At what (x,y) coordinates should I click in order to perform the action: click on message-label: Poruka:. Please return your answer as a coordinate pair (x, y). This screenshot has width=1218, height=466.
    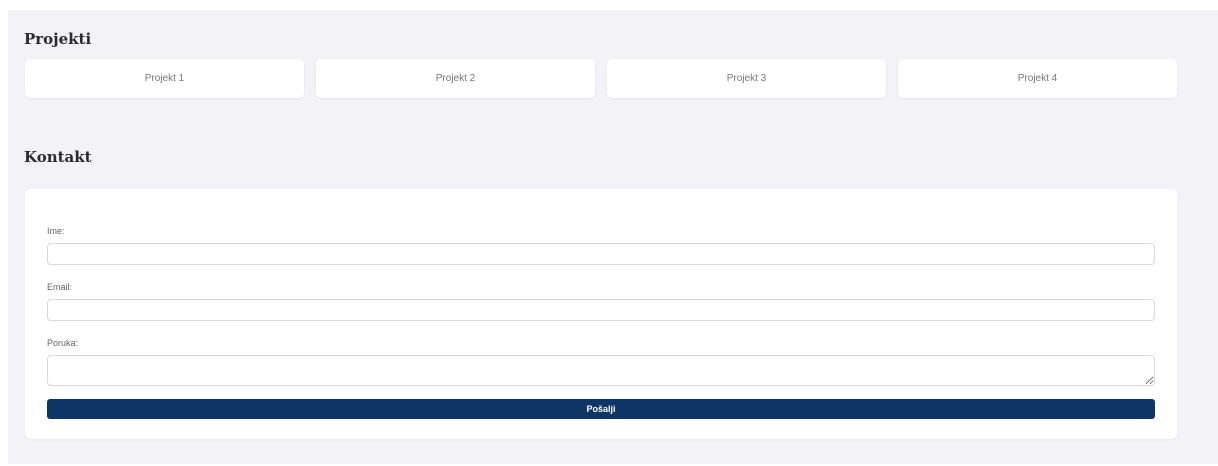
    Looking at the image, I should click on (63, 343).